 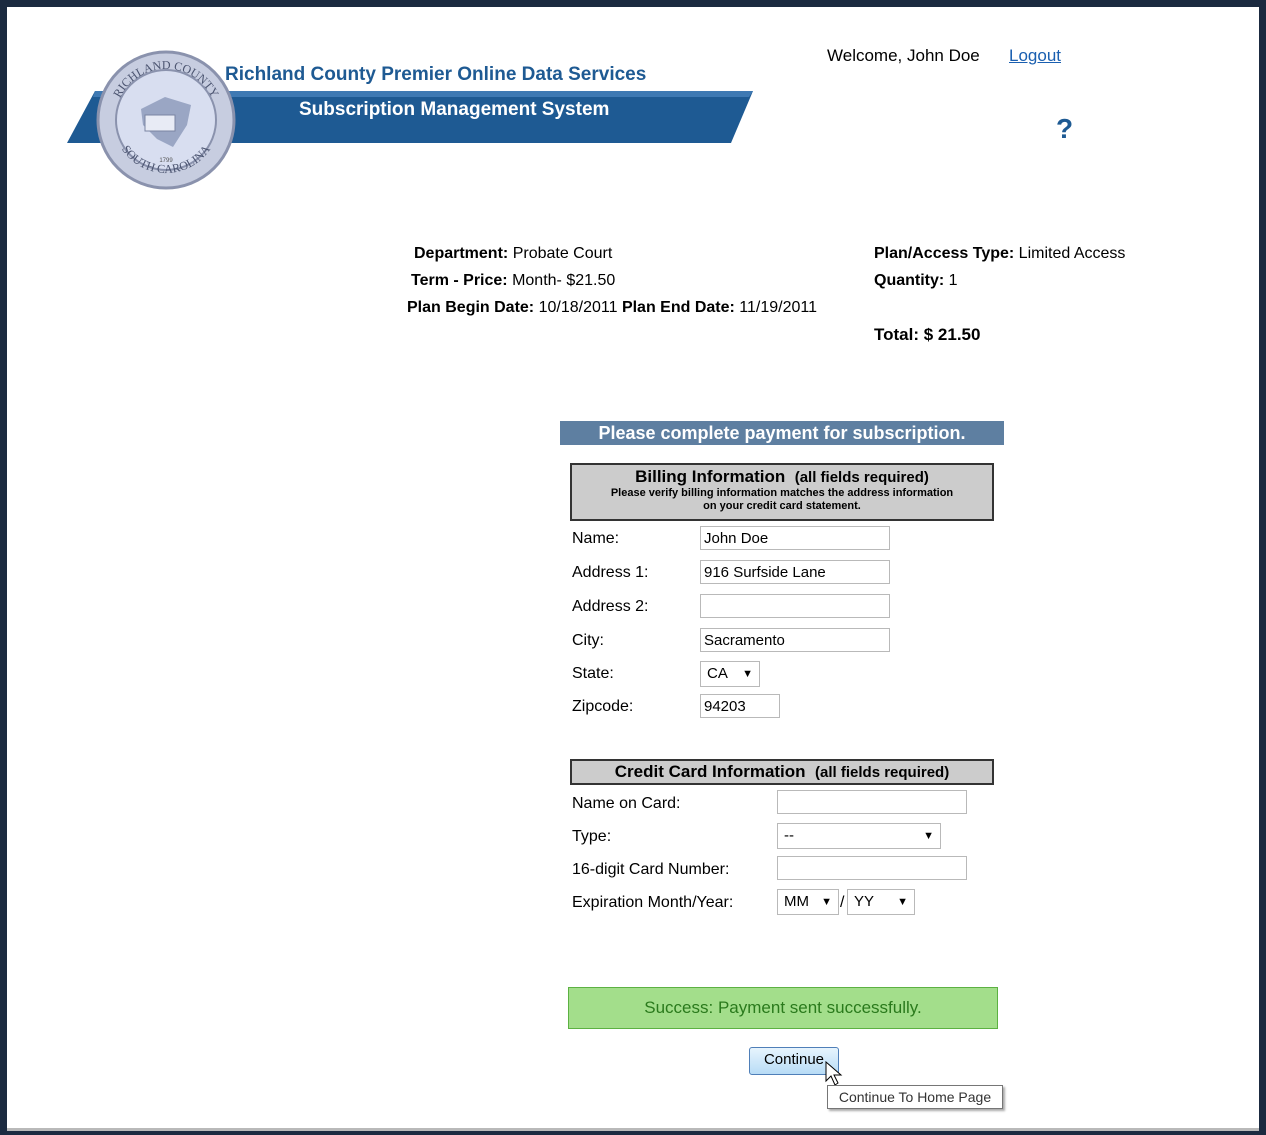 I want to click on exp-month-select: MM ▼, so click(x=808, y=902).